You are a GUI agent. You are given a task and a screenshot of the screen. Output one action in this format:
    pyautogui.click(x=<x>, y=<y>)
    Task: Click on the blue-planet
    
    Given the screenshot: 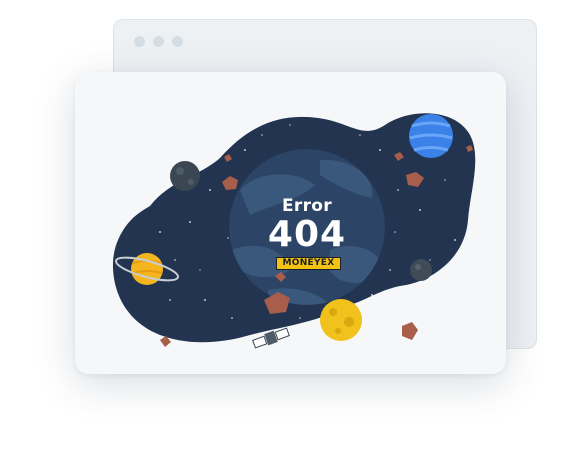 What is the action you would take?
    pyautogui.click(x=431, y=136)
    